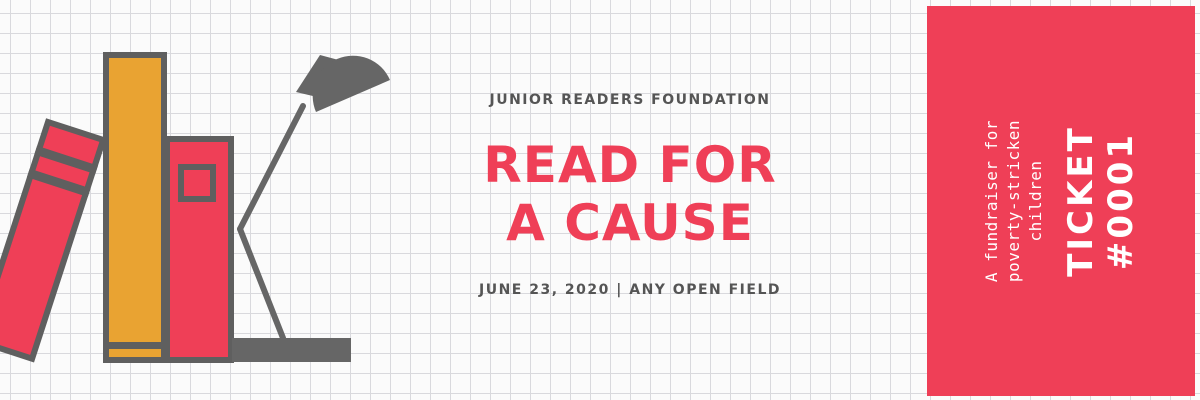 This screenshot has width=1200, height=400. I want to click on red-book-icon, so click(199, 249).